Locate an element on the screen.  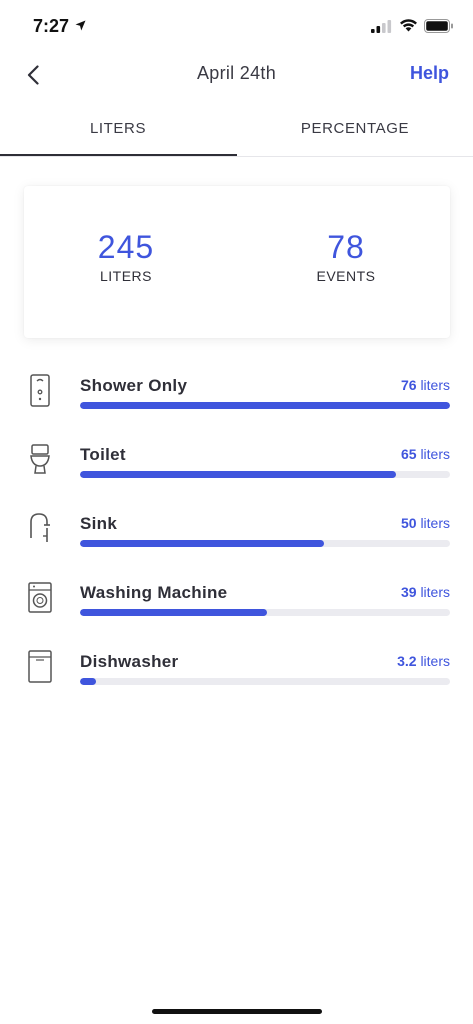
fixture-name: Sink is located at coordinates (99, 523).